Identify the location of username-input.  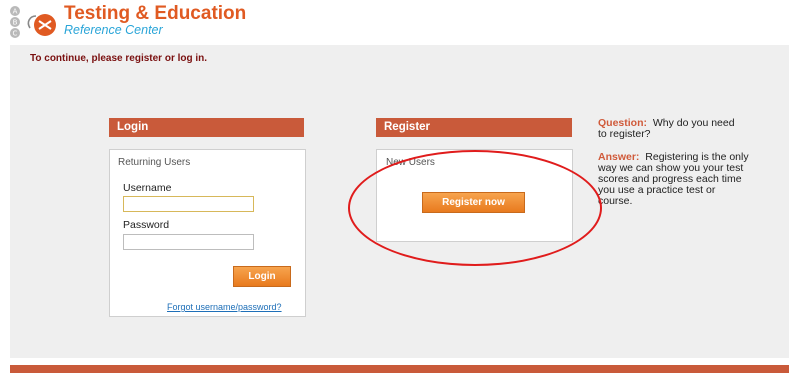
(188, 204).